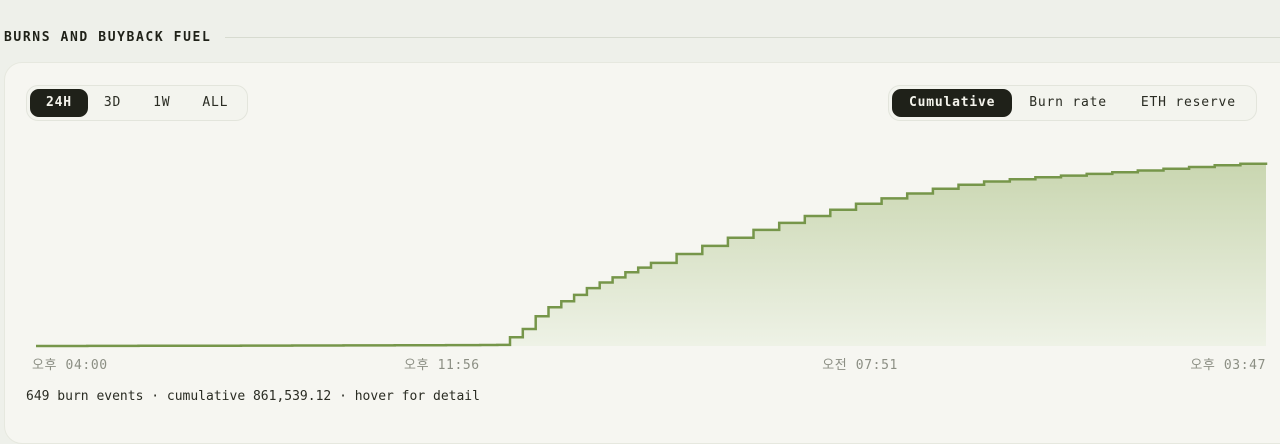  Describe the element at coordinates (442, 365) in the screenshot. I see `x-tick-label: 오후 11:56` at that location.